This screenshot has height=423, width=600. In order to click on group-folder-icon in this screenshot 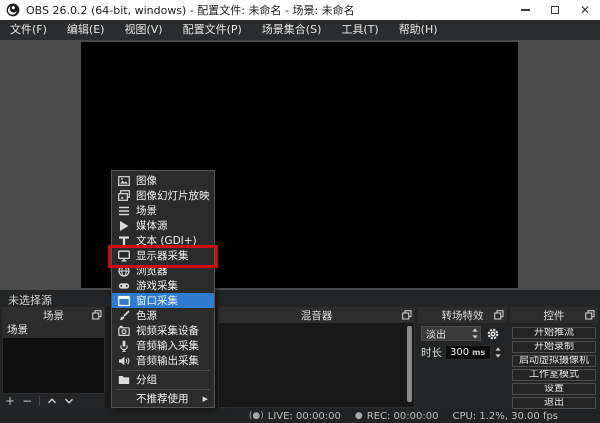, I will do `click(124, 380)`.